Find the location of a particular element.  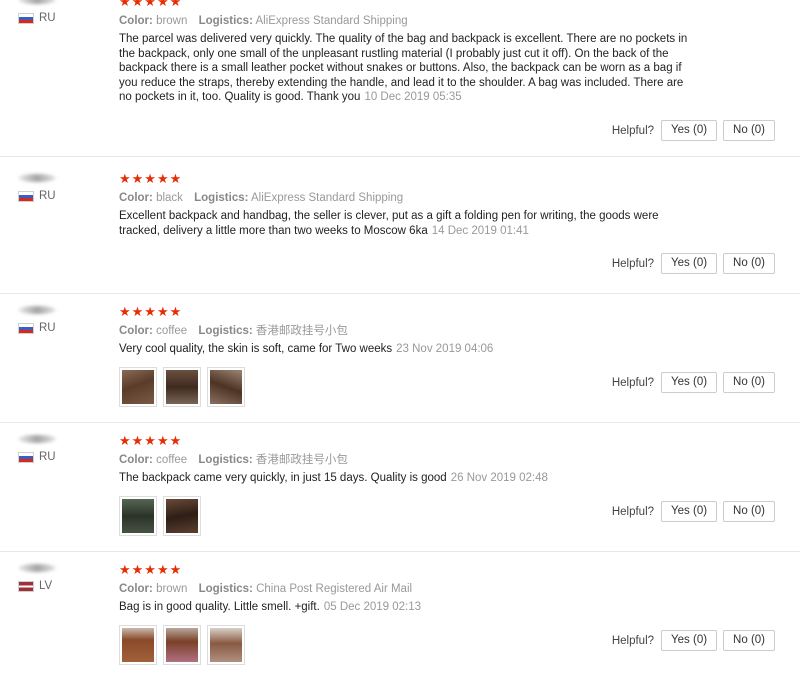

reviewer-country: LV is located at coordinates (37, 586).